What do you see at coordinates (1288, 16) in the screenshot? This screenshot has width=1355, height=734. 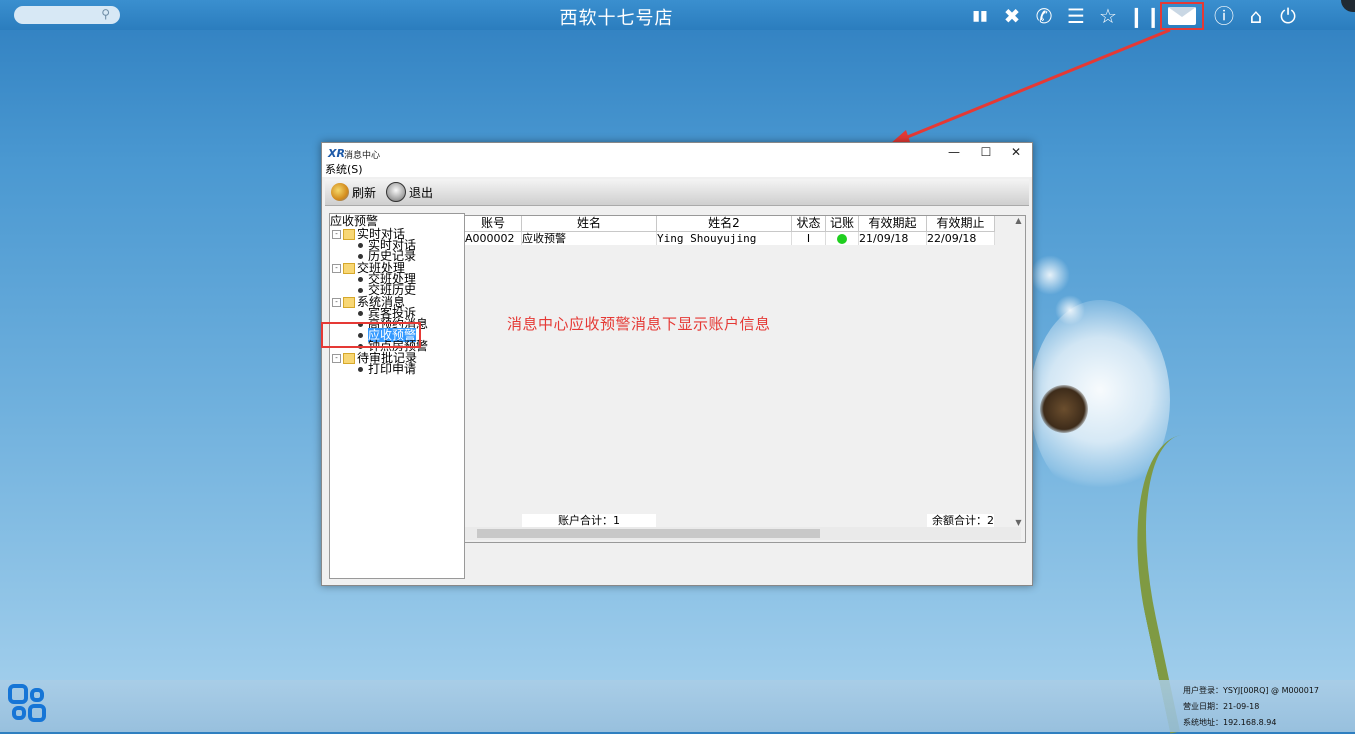 I see `power-icon: ⏻` at bounding box center [1288, 16].